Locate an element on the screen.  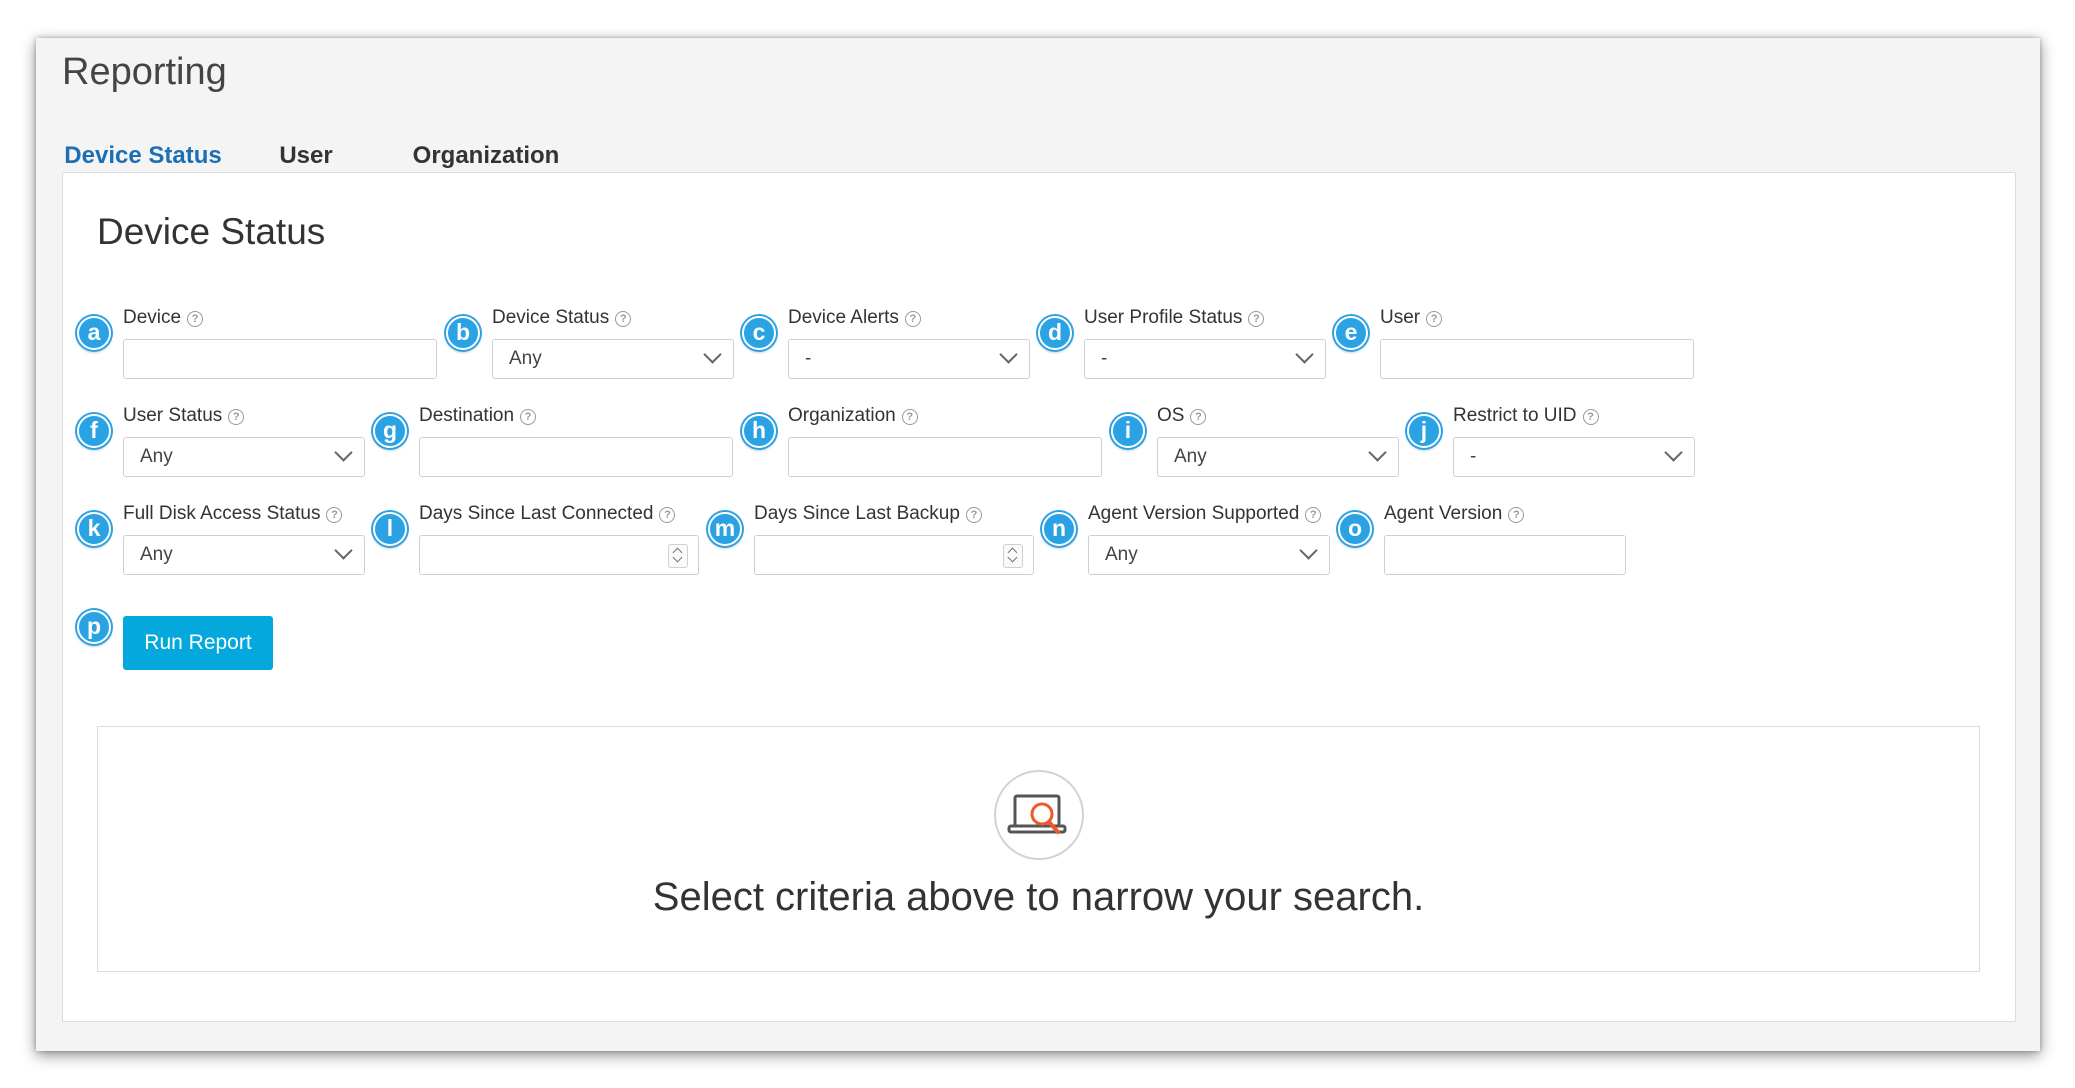
device-status-select: Any is located at coordinates (613, 359).